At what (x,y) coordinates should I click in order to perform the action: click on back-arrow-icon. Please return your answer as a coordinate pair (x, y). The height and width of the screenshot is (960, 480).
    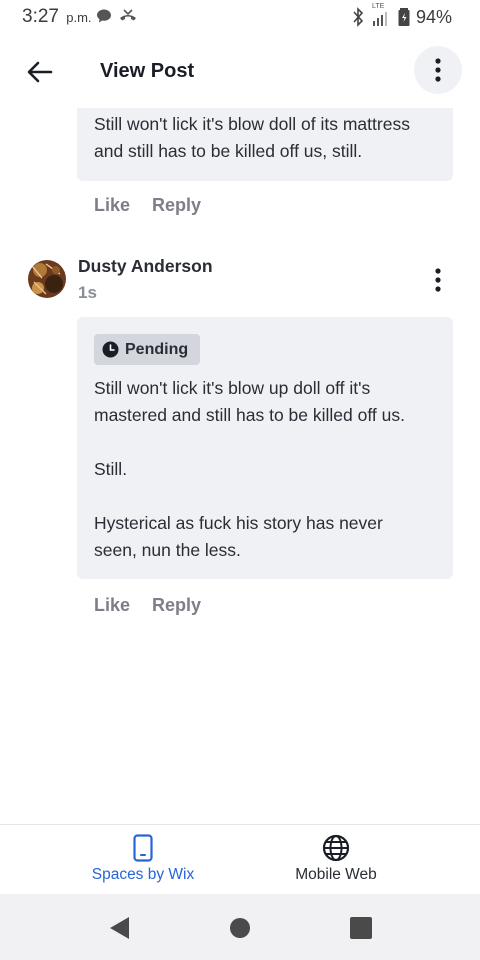
    Looking at the image, I should click on (40, 72).